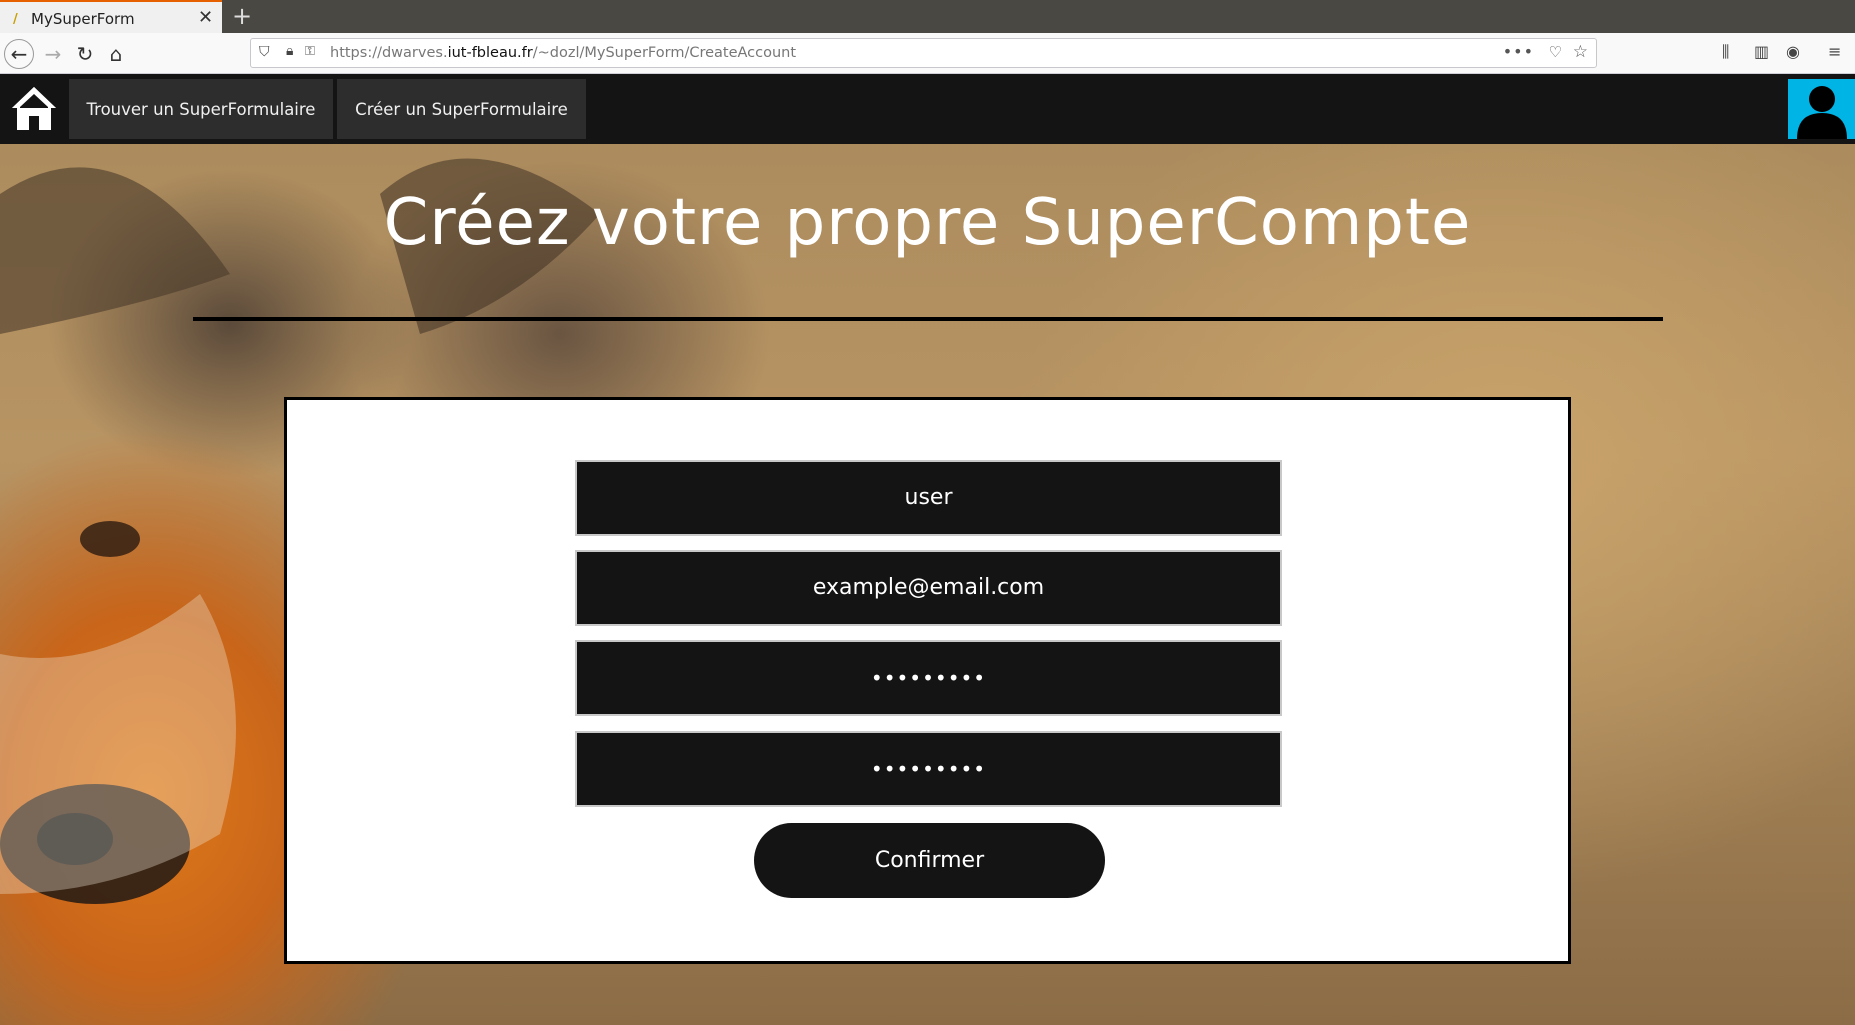 The image size is (1855, 1025). I want to click on favicon-icon: /, so click(15, 19).